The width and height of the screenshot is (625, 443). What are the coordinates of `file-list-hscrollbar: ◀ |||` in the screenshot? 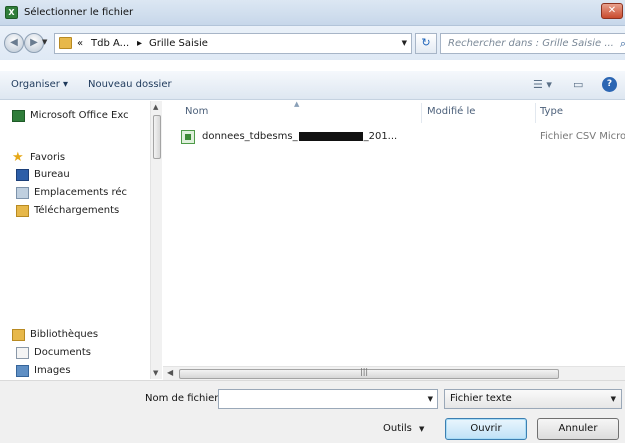 It's located at (394, 373).